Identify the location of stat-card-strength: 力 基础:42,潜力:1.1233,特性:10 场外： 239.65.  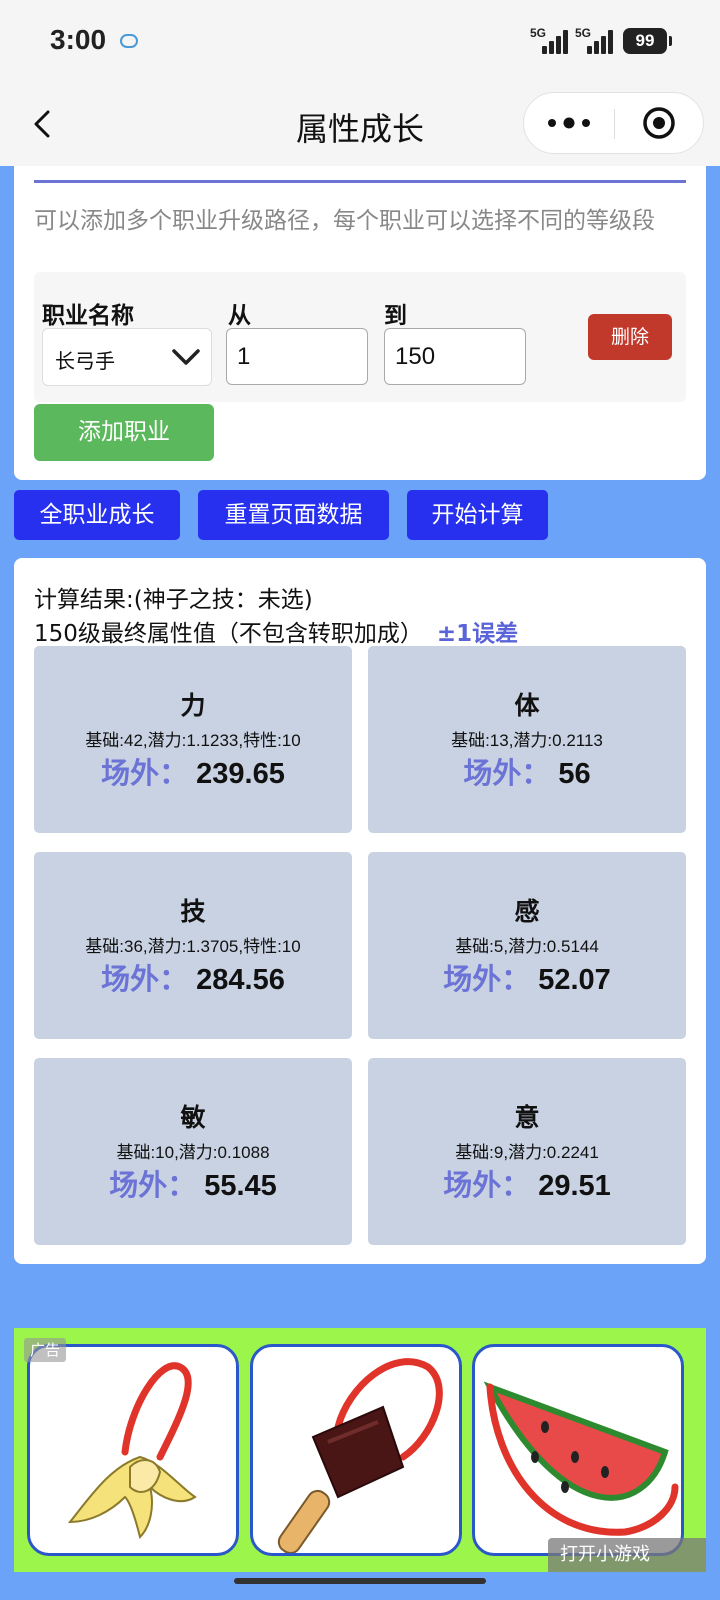
(193, 739).